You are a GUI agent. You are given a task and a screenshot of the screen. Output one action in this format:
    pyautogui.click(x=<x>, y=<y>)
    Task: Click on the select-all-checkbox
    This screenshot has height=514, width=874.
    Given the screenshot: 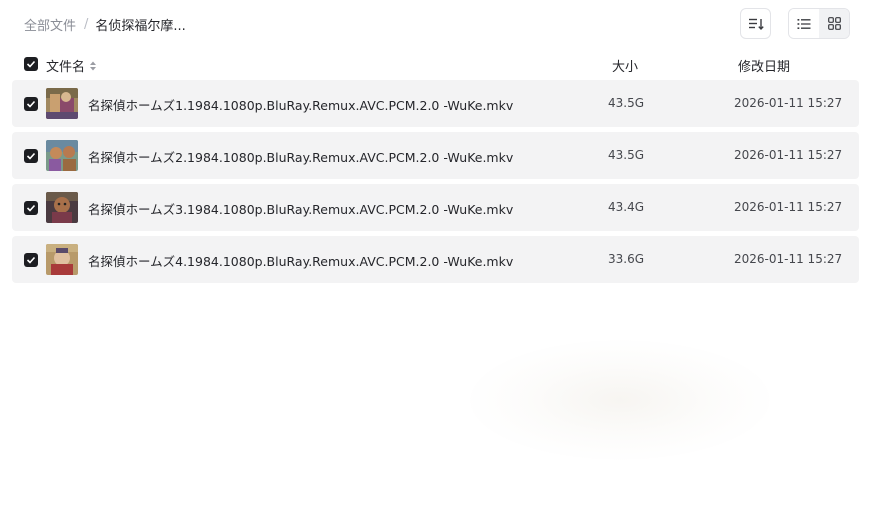 What is the action you would take?
    pyautogui.click(x=31, y=64)
    